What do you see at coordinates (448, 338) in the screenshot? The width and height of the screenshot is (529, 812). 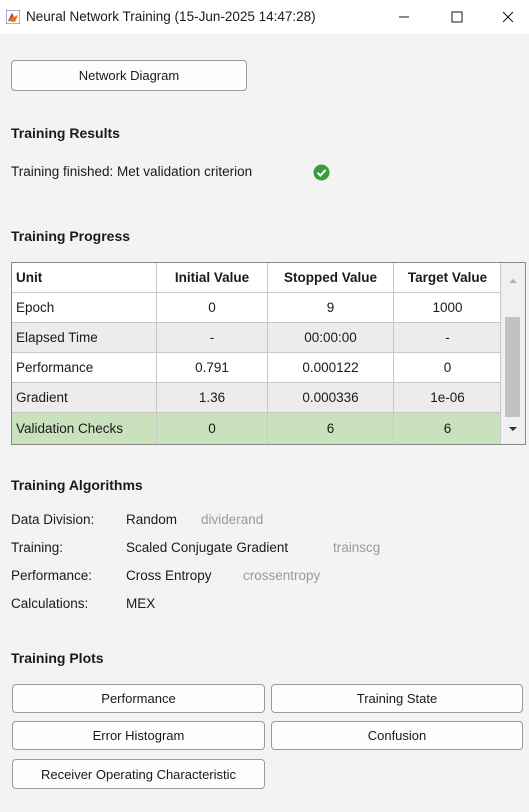 I see `row-target: -` at bounding box center [448, 338].